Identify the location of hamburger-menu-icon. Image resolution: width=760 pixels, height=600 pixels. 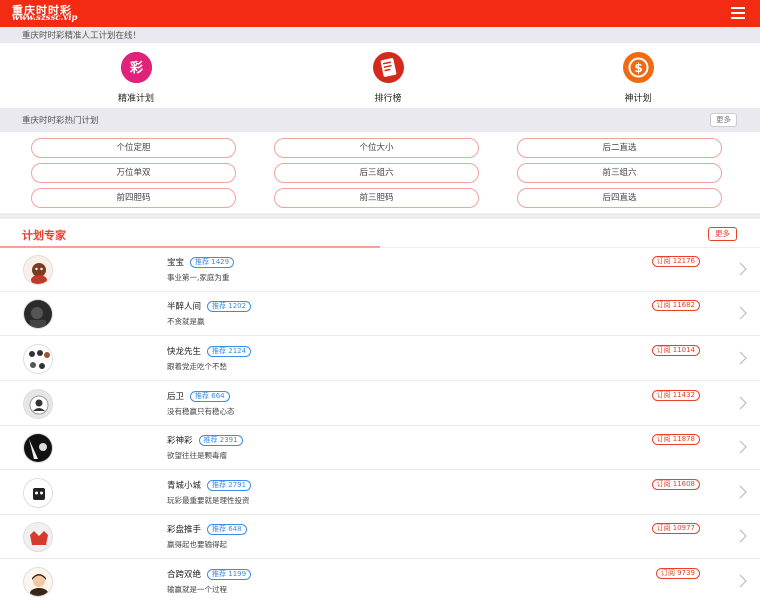
(738, 13).